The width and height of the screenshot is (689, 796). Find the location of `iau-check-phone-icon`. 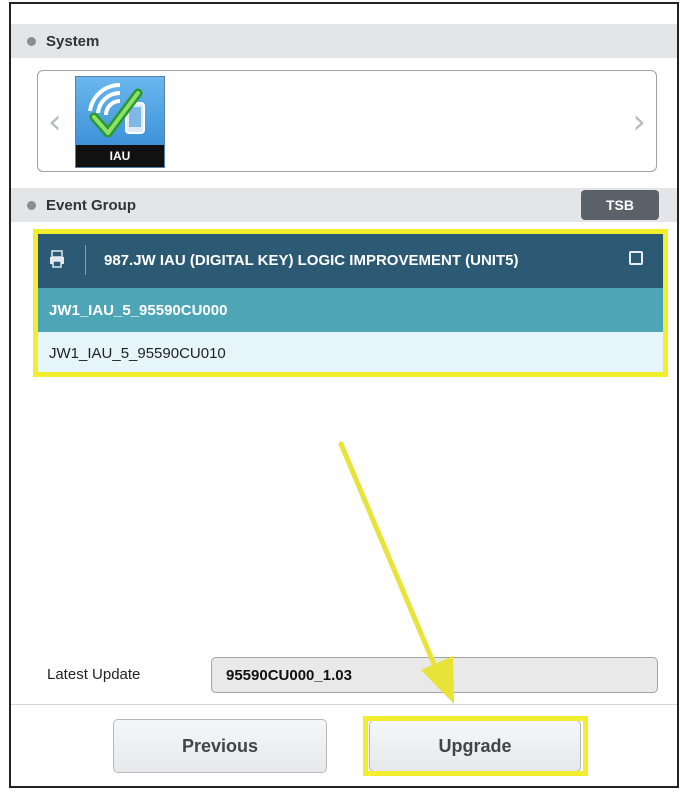

iau-check-phone-icon is located at coordinates (116, 110).